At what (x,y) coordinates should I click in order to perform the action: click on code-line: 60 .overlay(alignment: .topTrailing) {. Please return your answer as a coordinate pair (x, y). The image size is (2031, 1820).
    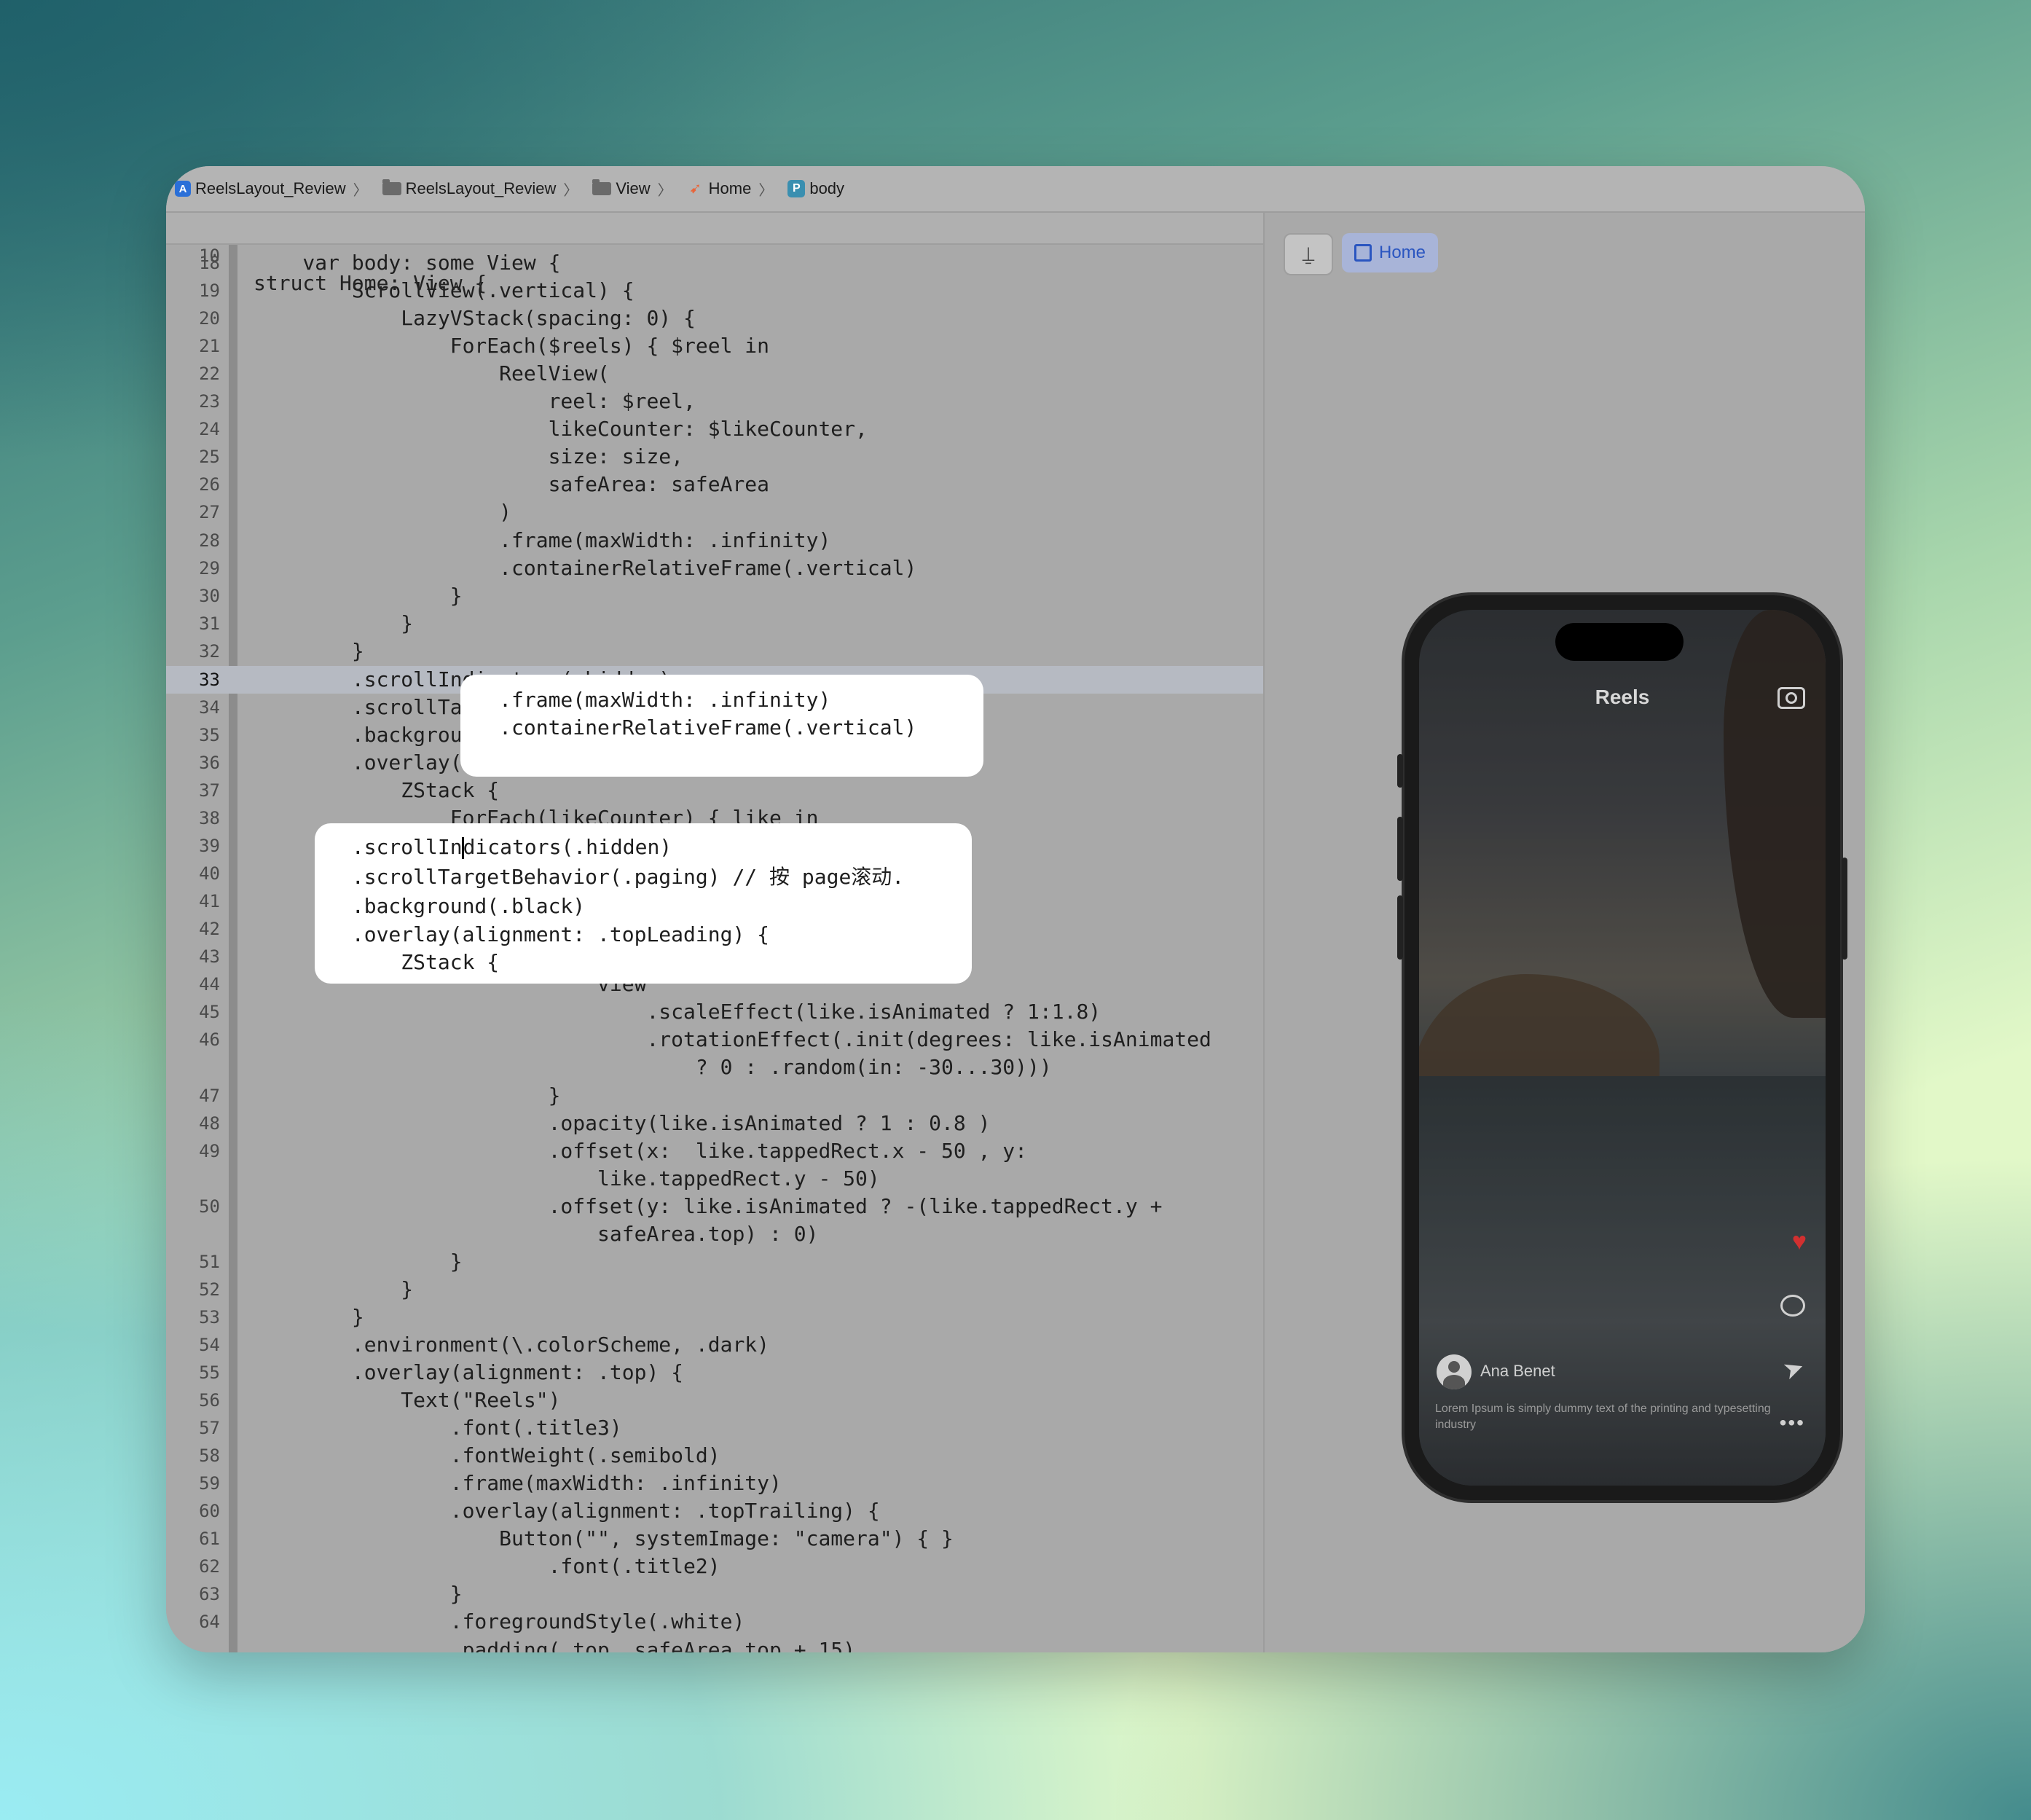
    Looking at the image, I should click on (714, 1511).